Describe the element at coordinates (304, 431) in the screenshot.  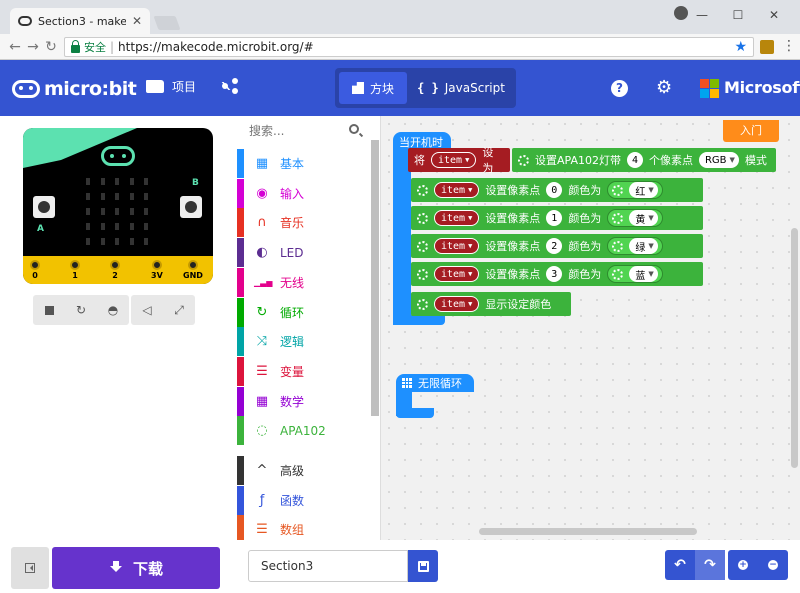
I see `toolbox-category: ◌ APA102` at that location.